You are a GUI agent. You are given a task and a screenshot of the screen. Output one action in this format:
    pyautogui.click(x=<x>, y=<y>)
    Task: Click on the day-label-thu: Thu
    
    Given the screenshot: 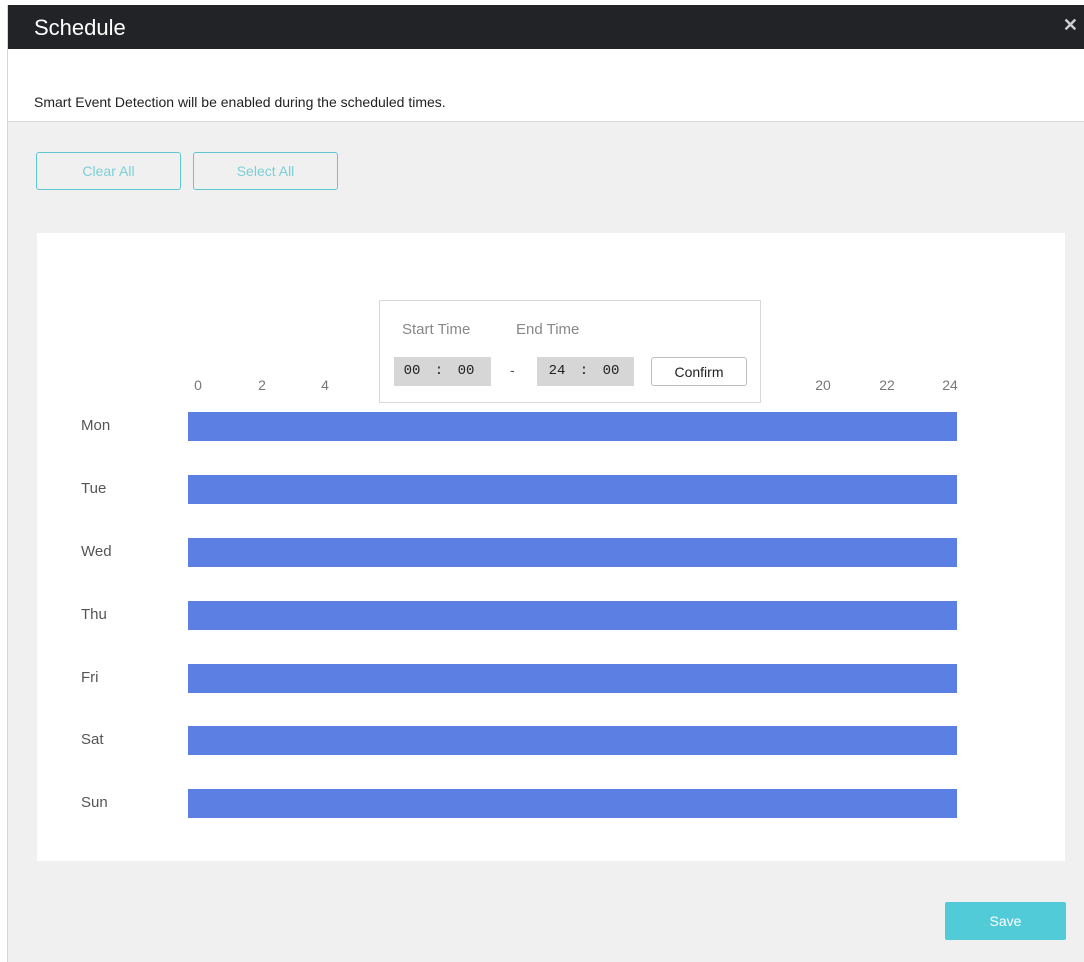 What is the action you would take?
    pyautogui.click(x=94, y=614)
    